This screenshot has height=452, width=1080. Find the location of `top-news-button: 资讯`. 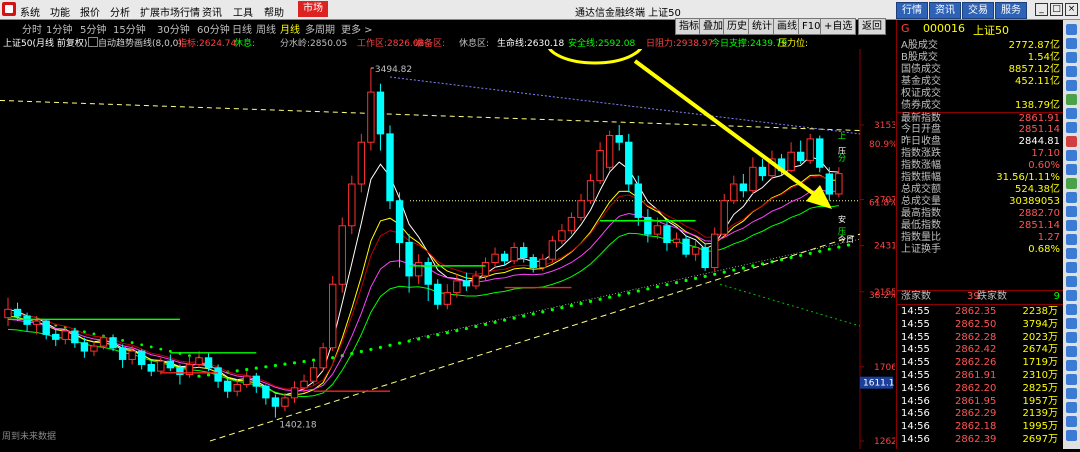

top-news-button: 资讯 is located at coordinates (945, 10).